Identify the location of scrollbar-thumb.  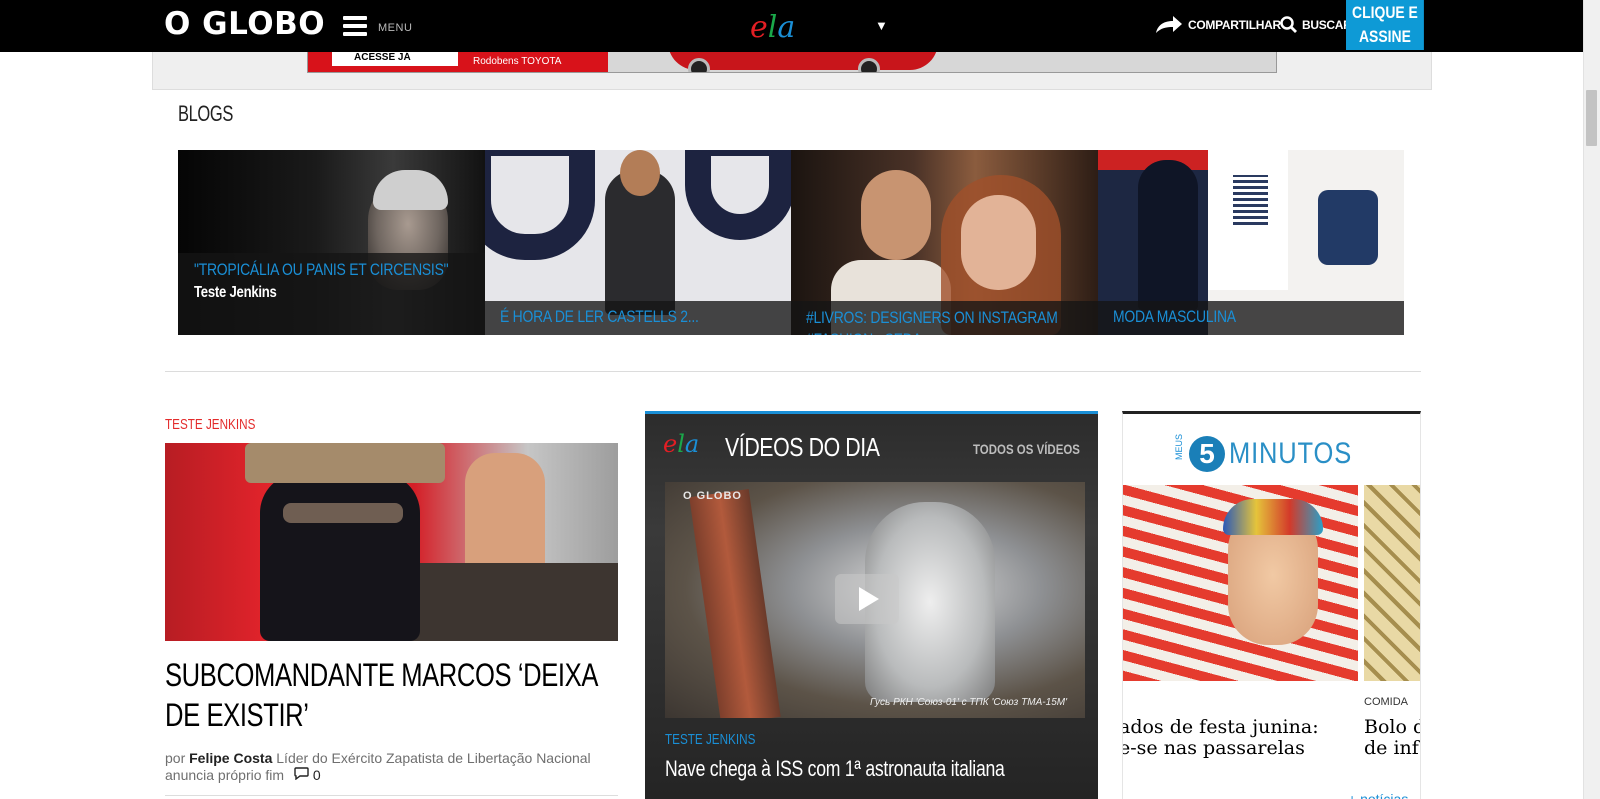
(1591, 118).